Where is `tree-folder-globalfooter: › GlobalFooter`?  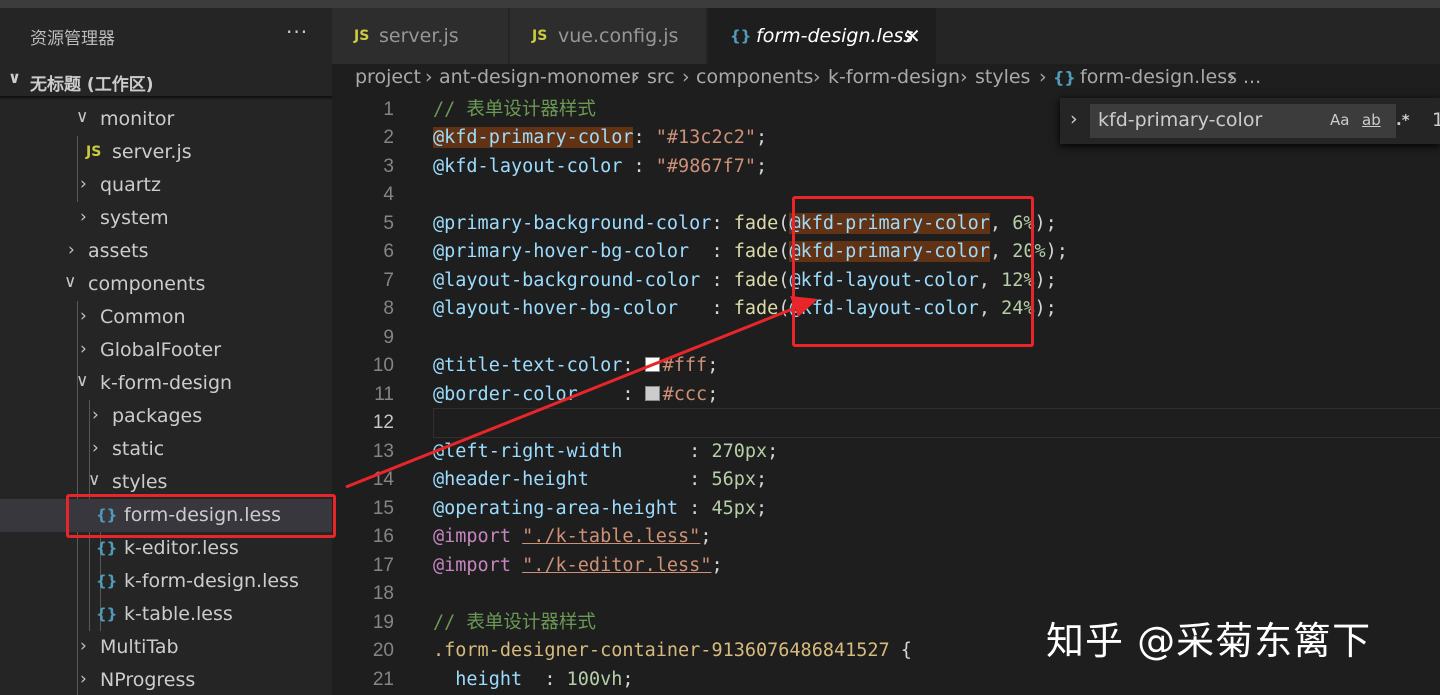
tree-folder-globalfooter: › GlobalFooter is located at coordinates (166, 350).